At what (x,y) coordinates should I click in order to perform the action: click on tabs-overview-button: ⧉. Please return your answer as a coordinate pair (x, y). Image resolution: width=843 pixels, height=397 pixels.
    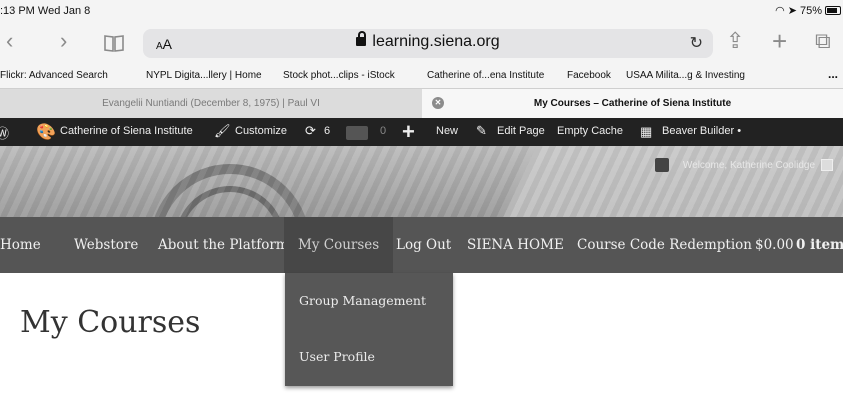
    Looking at the image, I should click on (823, 41).